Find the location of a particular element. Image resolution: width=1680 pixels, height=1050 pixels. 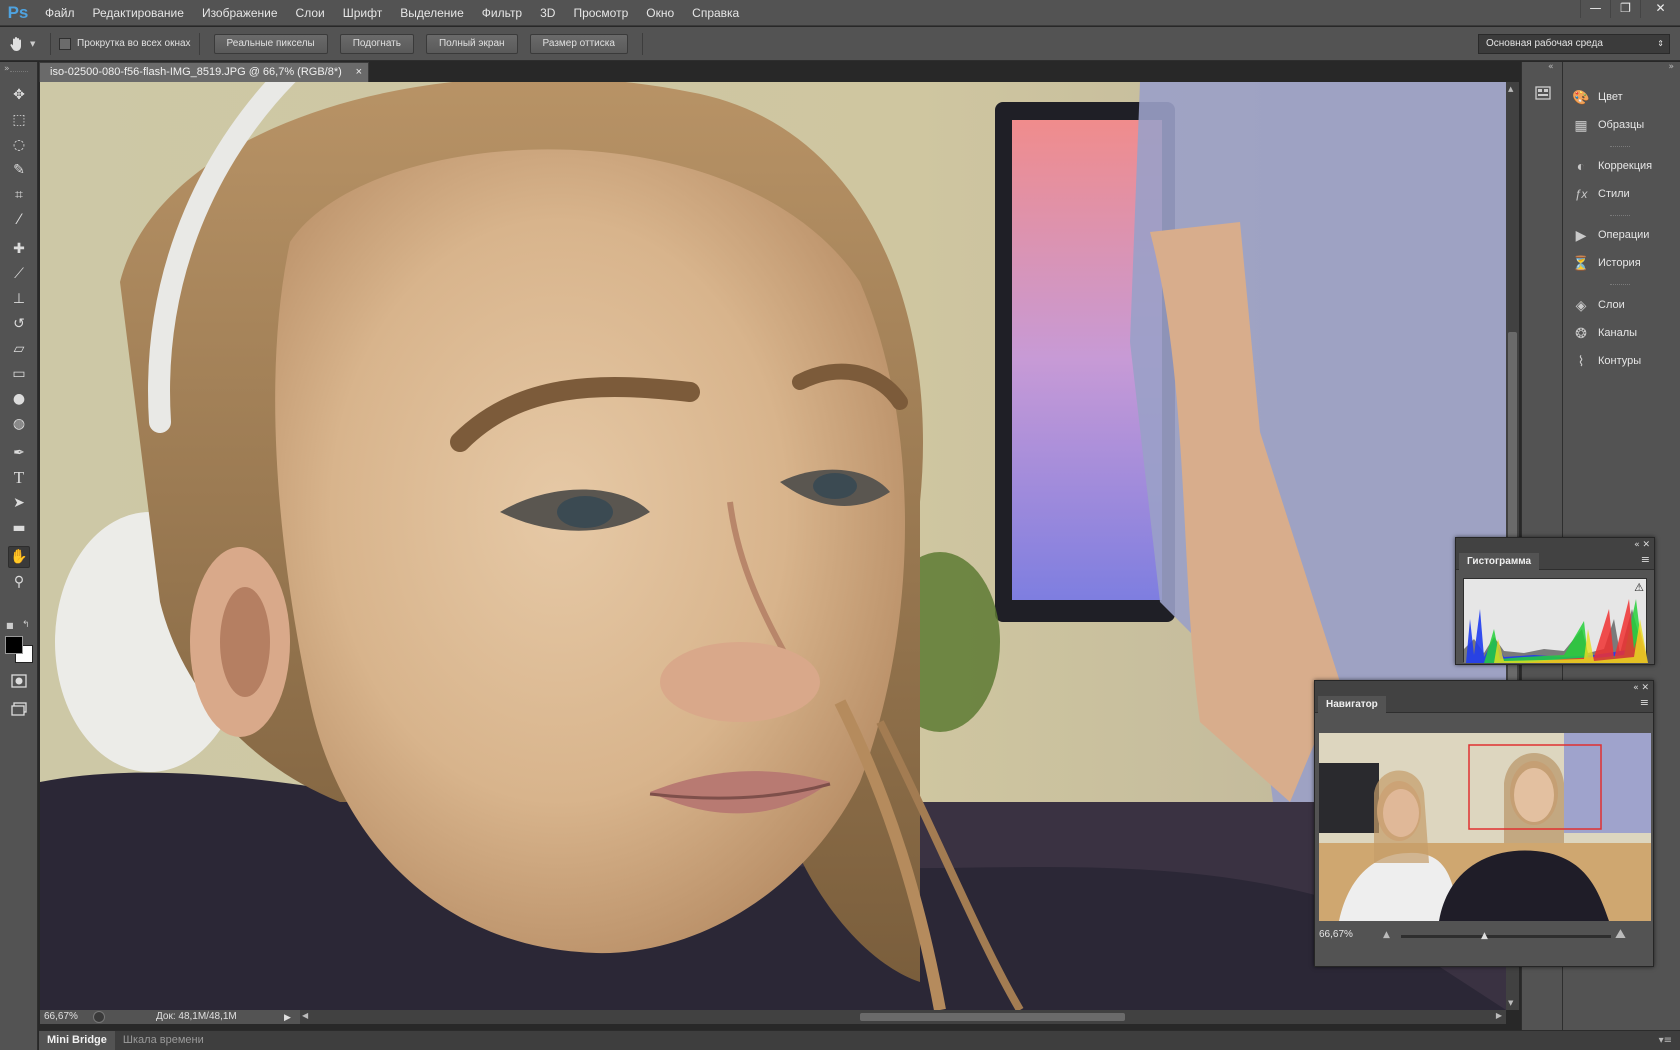

menu-item: Шрифт is located at coordinates (362, 13).